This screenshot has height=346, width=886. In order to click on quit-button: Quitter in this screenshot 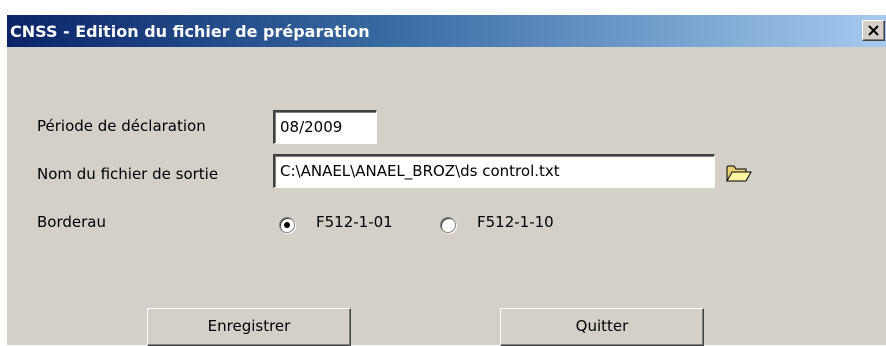, I will do `click(602, 327)`.